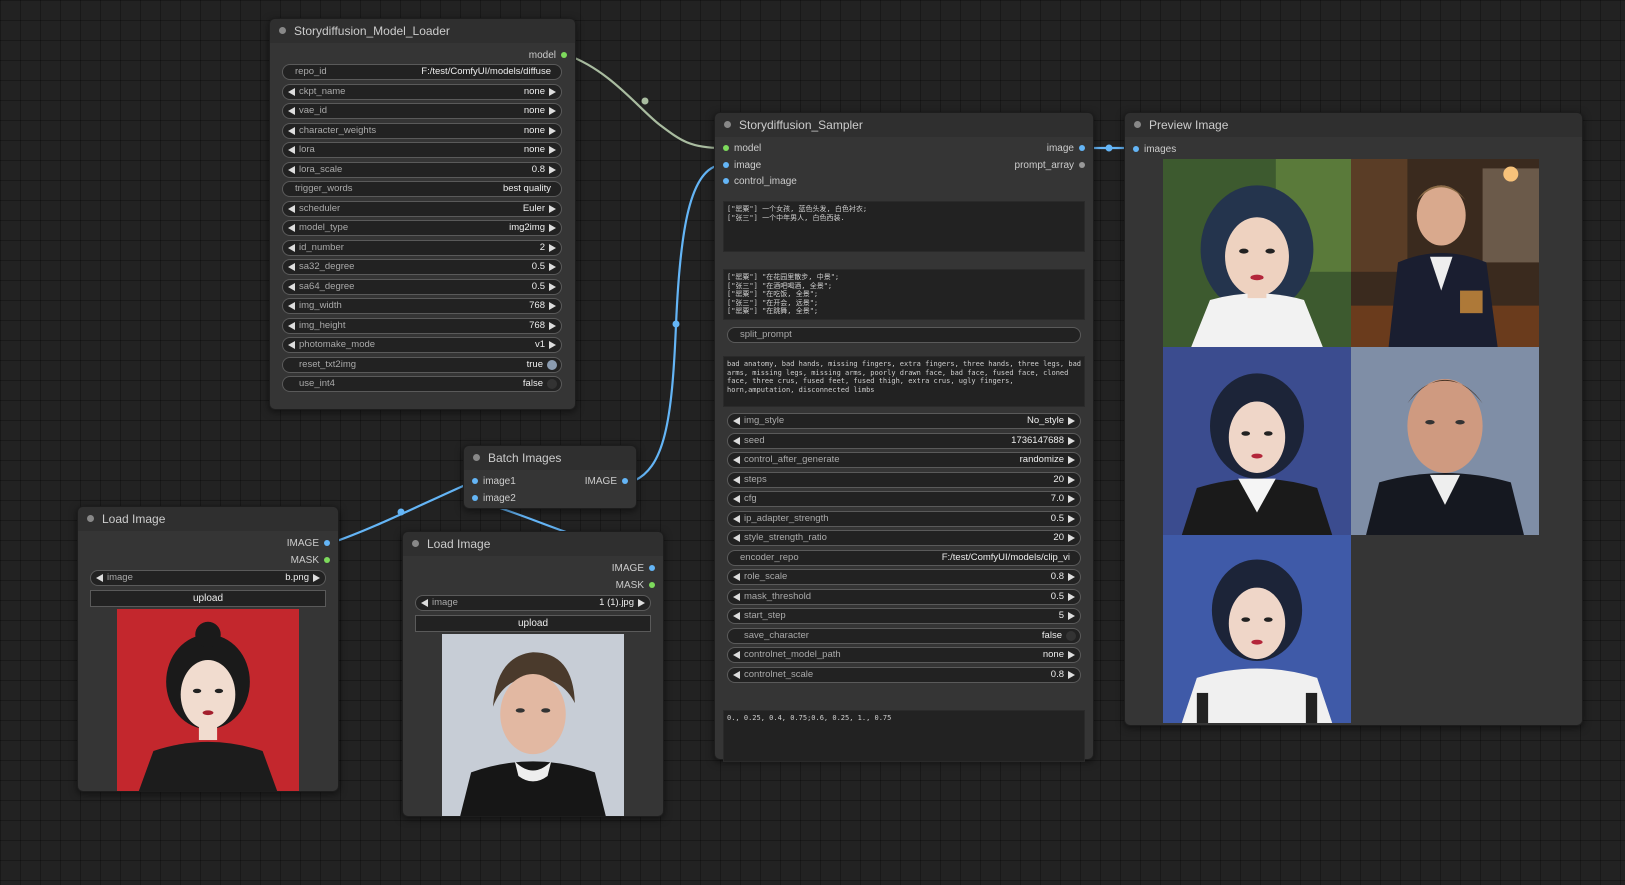 The image size is (1625, 885). What do you see at coordinates (310, 560) in the screenshot?
I see `load1-output-mask: MASK` at bounding box center [310, 560].